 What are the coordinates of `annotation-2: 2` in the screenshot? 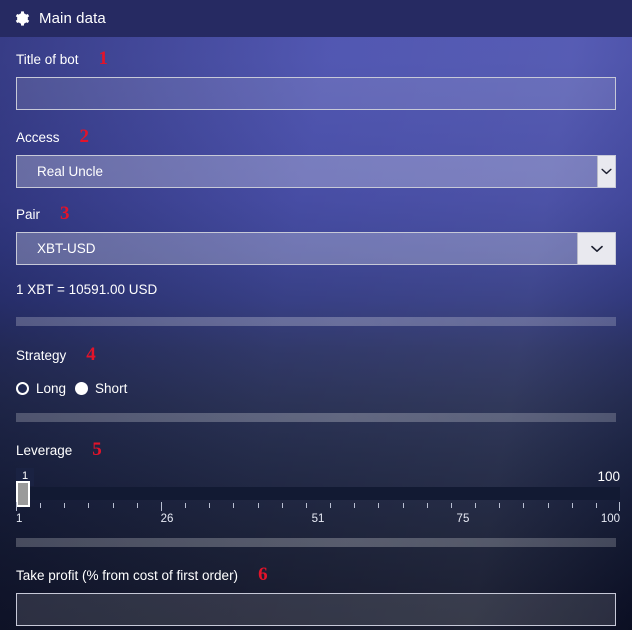 It's located at (84, 136).